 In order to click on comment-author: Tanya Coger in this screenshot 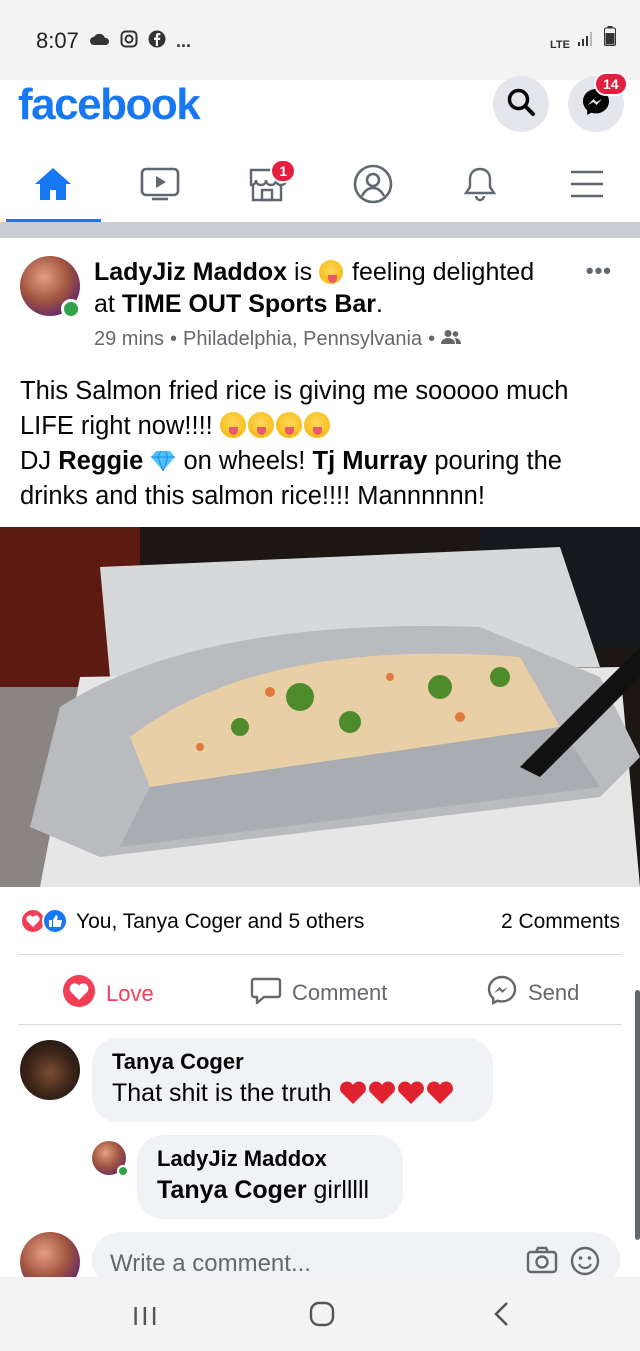, I will do `click(292, 1062)`.